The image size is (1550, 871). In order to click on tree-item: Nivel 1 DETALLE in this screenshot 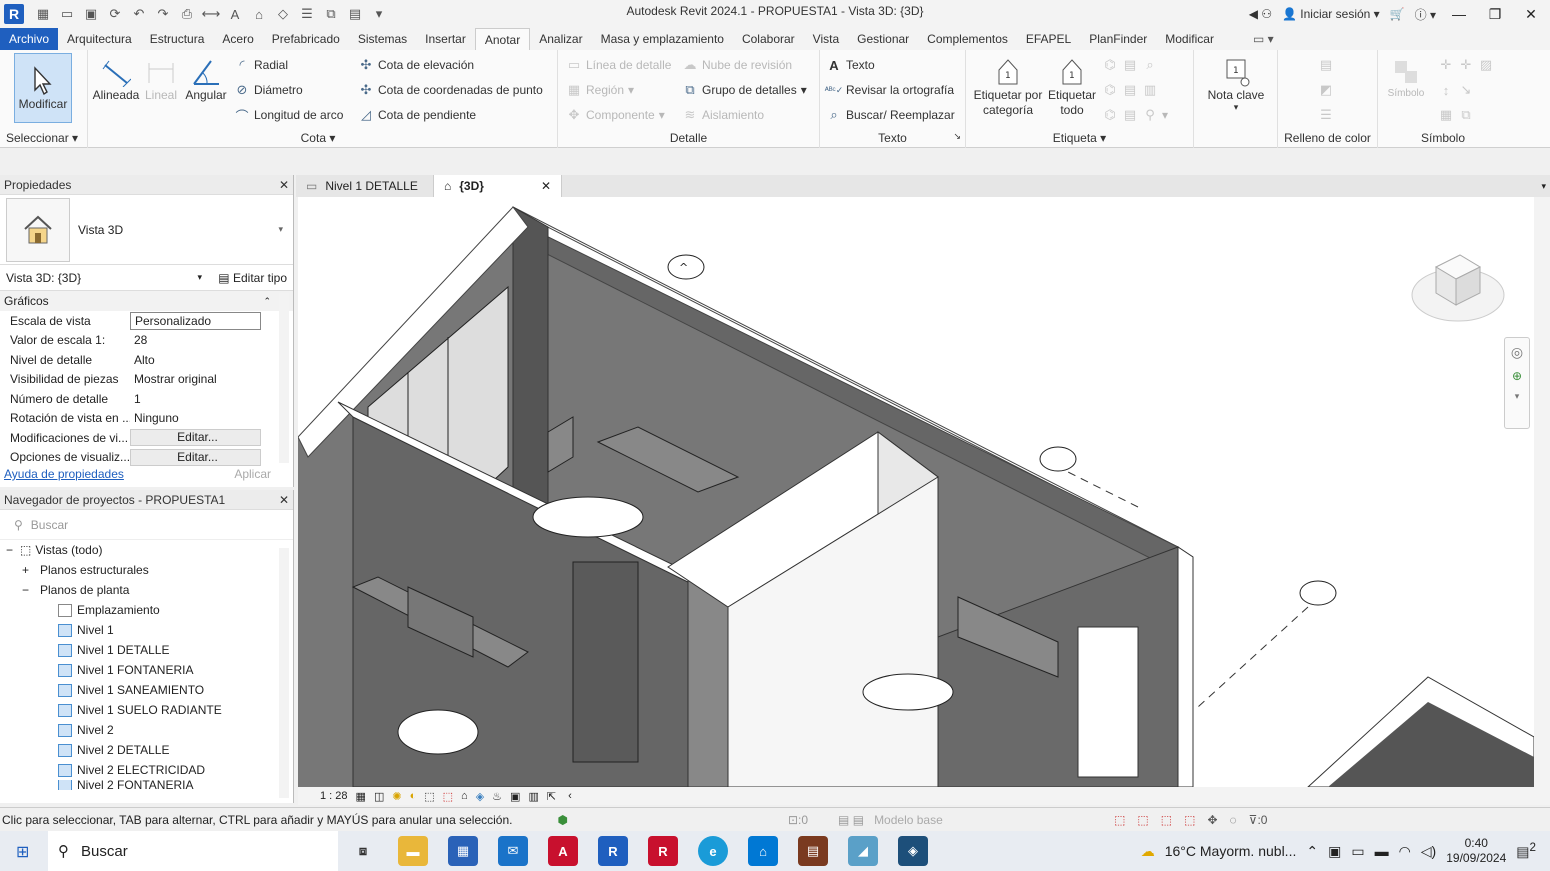, I will do `click(146, 650)`.